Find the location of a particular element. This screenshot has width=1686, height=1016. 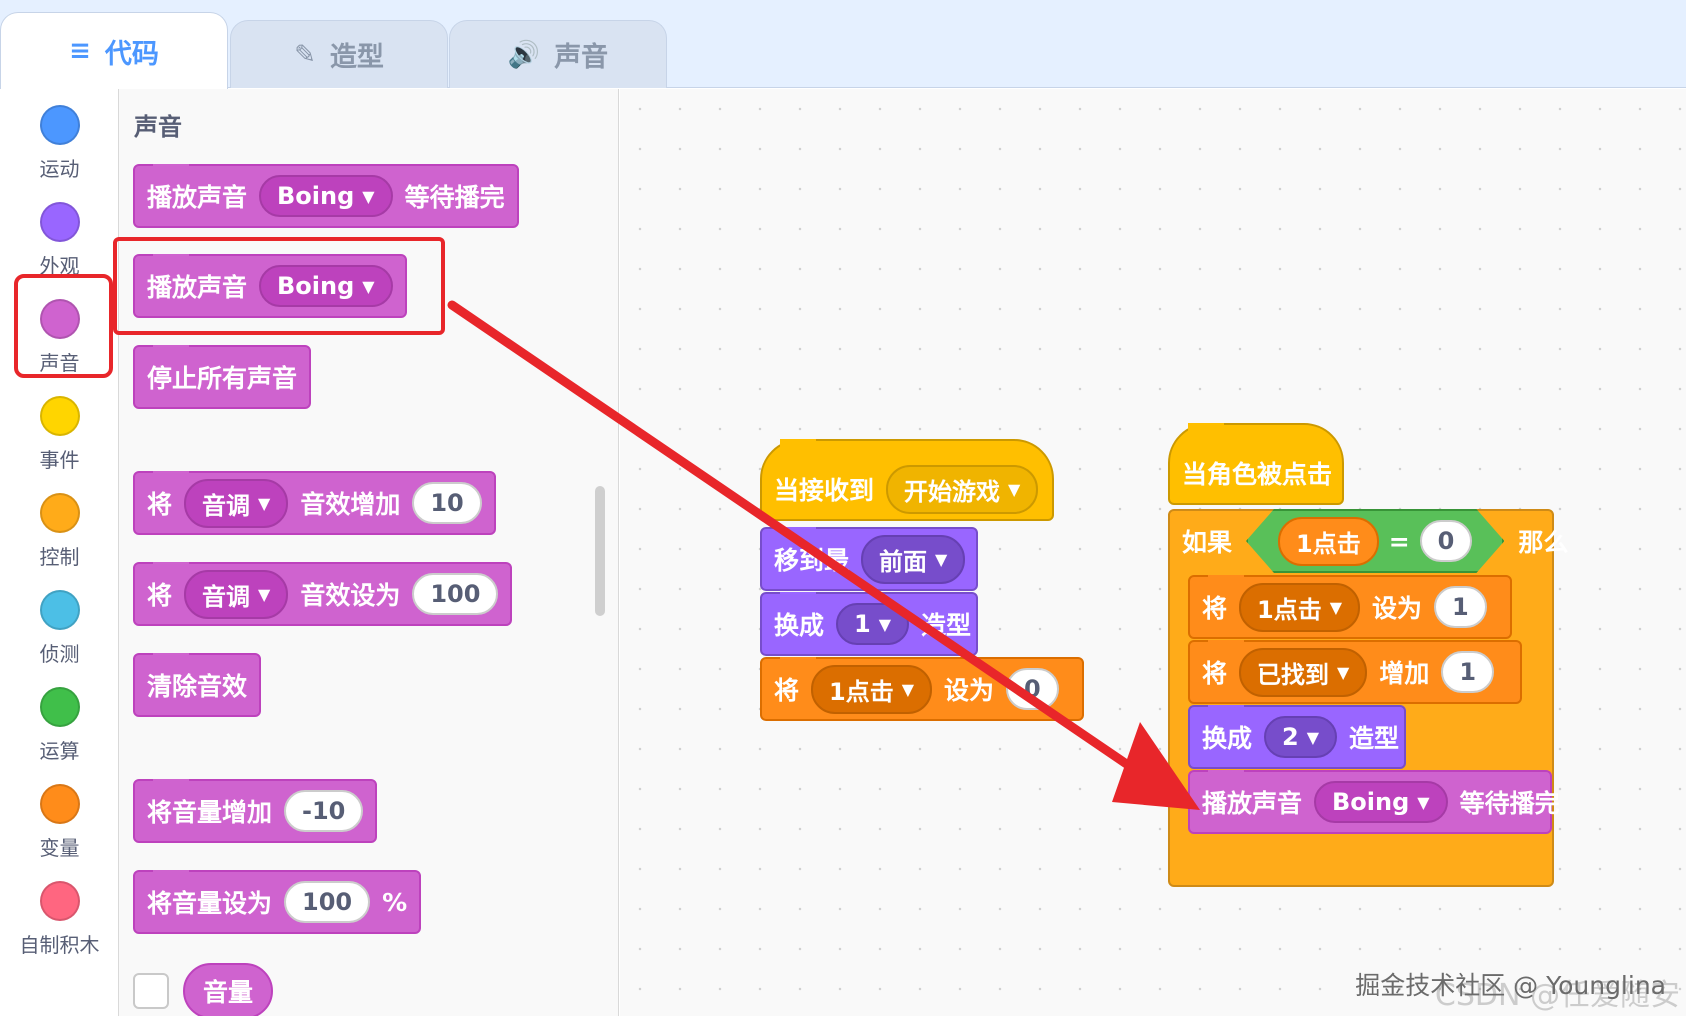

operators-color-icon is located at coordinates (59, 707).